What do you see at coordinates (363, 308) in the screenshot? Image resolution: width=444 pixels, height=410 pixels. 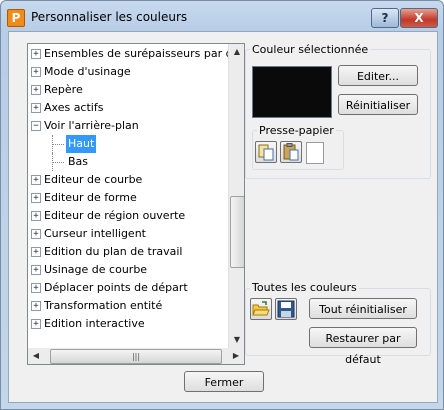 I see `reset-all-colors-button: Tout réinitialiser` at bounding box center [363, 308].